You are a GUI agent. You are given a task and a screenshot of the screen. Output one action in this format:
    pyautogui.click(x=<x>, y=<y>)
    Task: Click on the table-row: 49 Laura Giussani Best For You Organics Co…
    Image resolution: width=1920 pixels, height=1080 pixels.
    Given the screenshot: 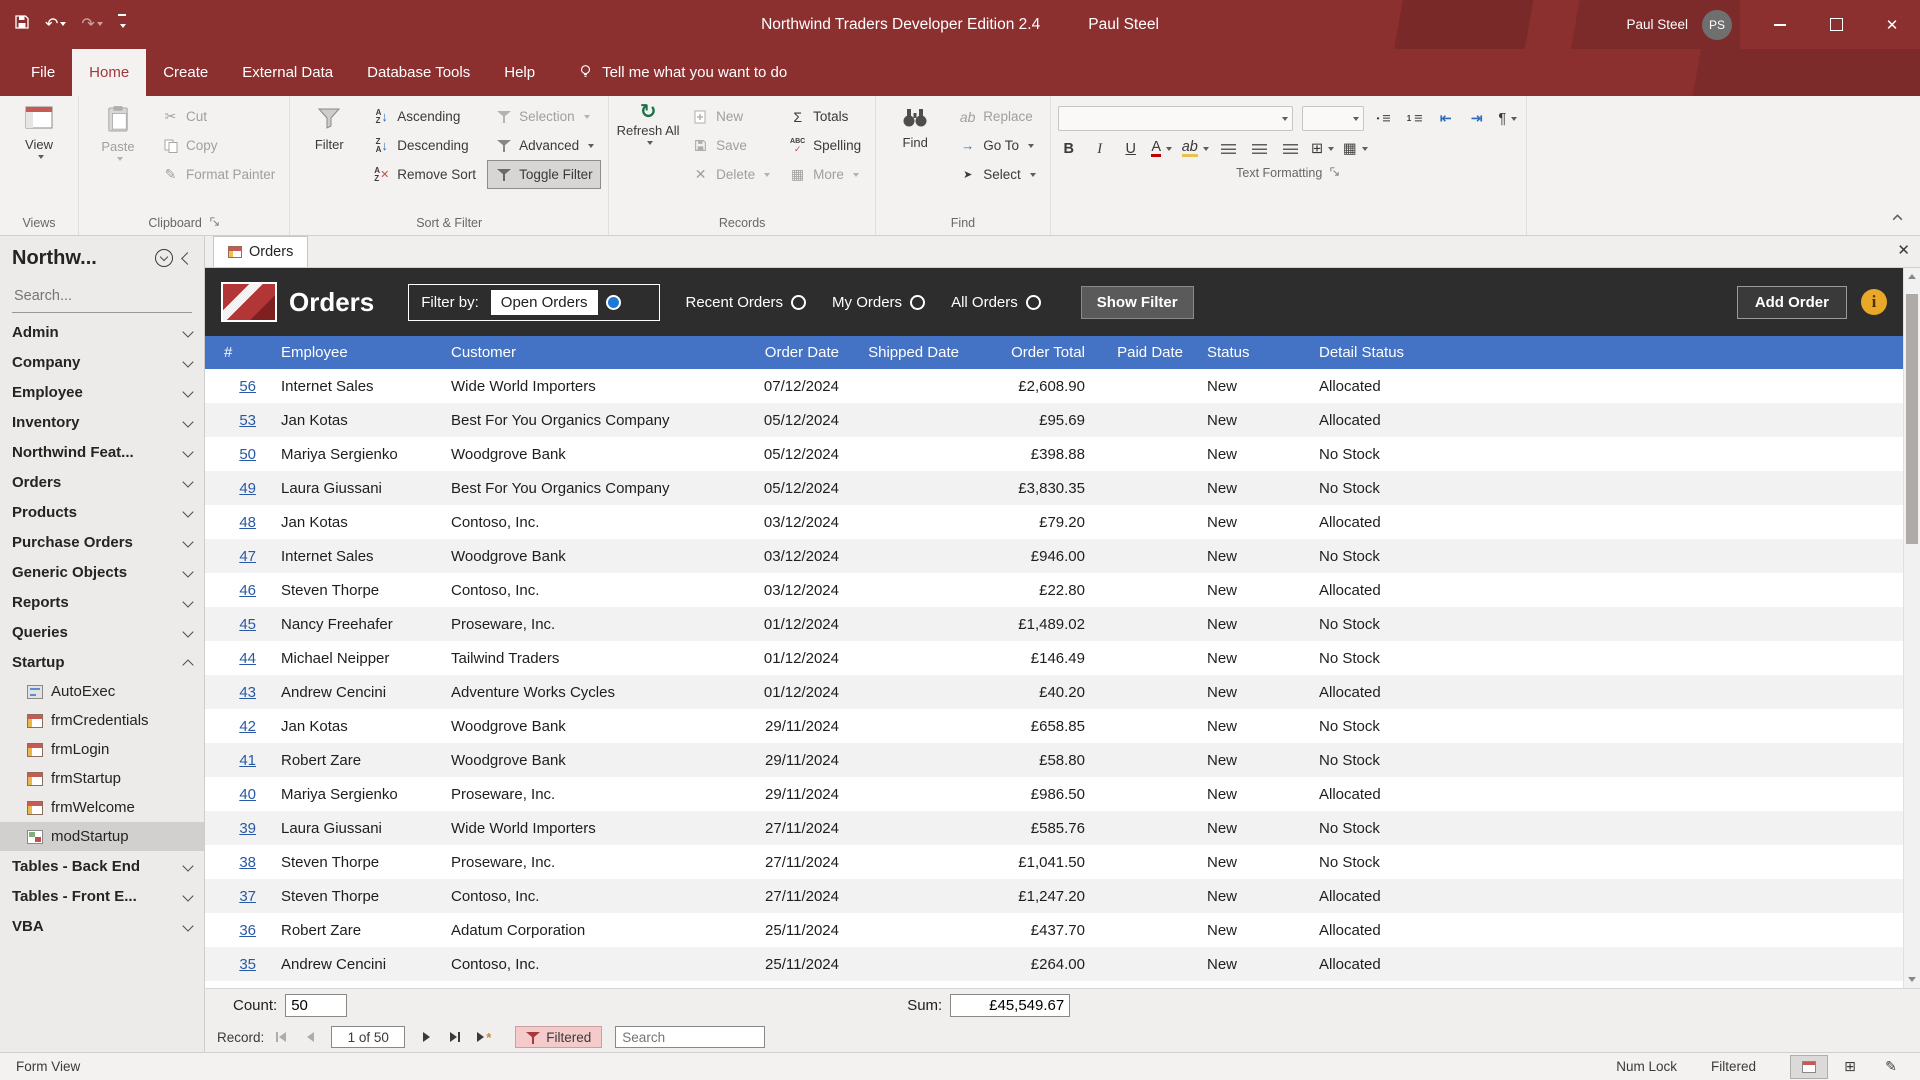 What is the action you would take?
    pyautogui.click(x=1054, y=488)
    